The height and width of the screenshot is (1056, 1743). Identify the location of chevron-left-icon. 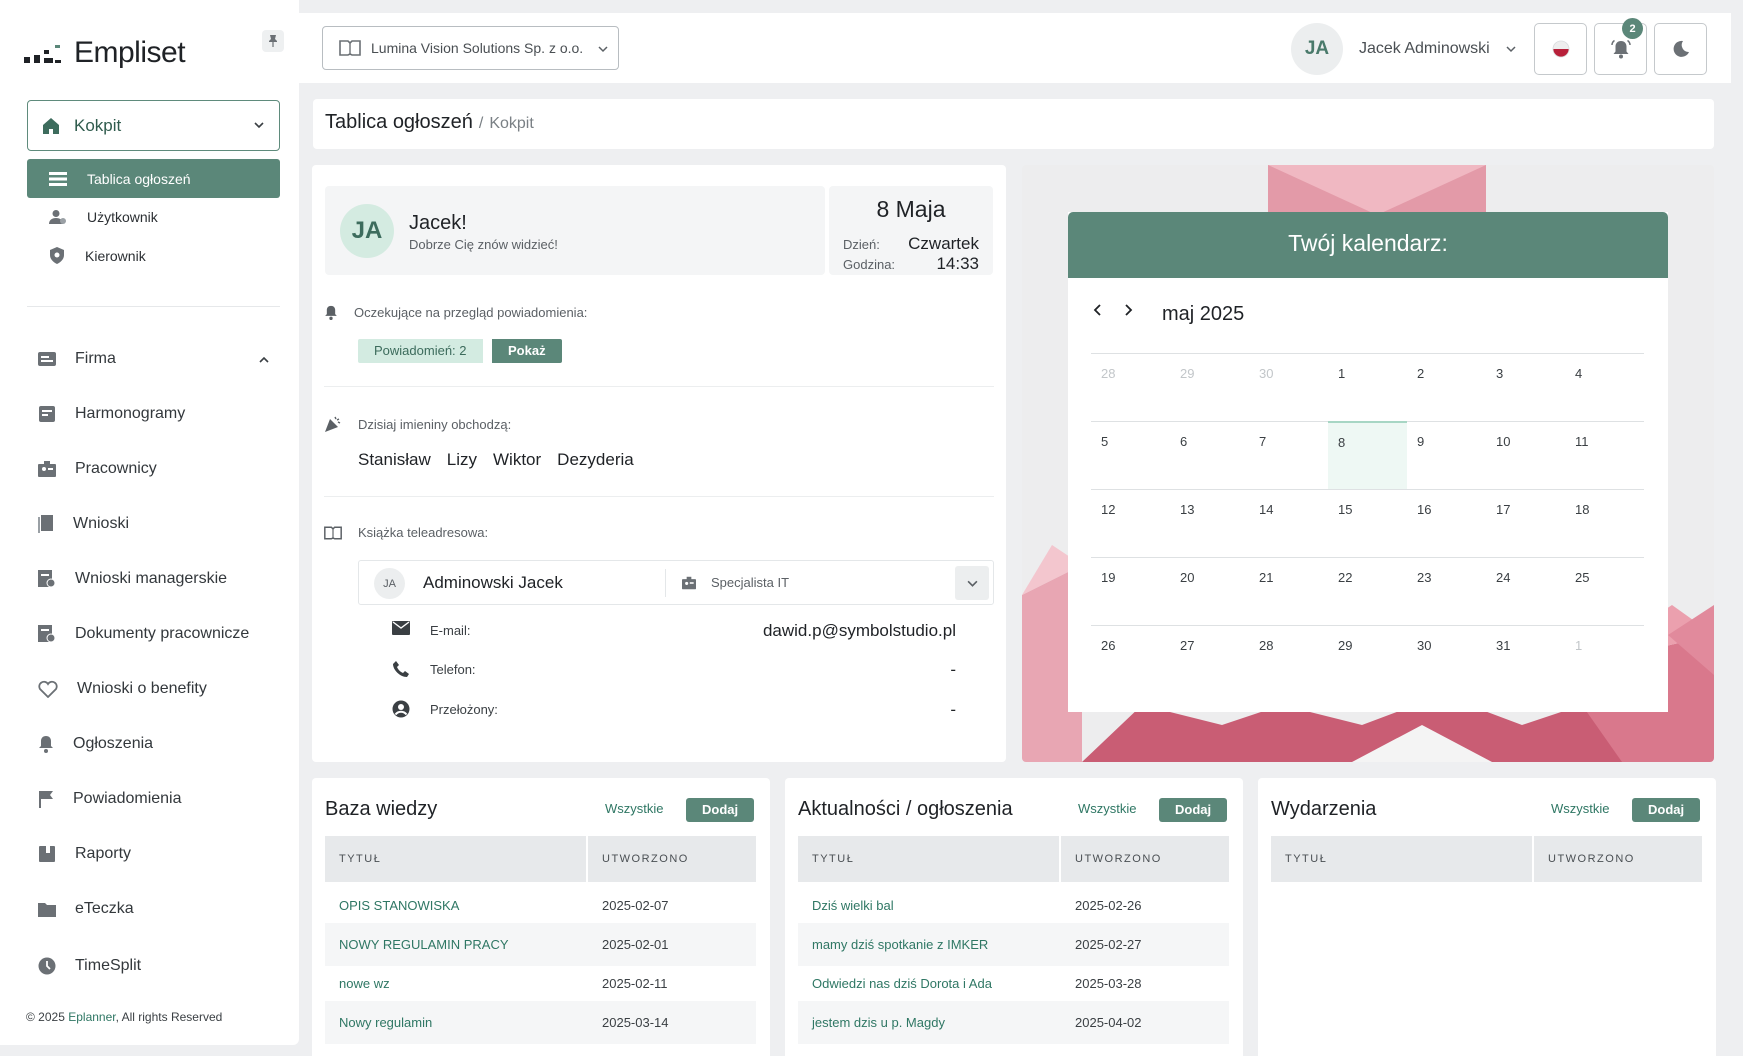
(1098, 310).